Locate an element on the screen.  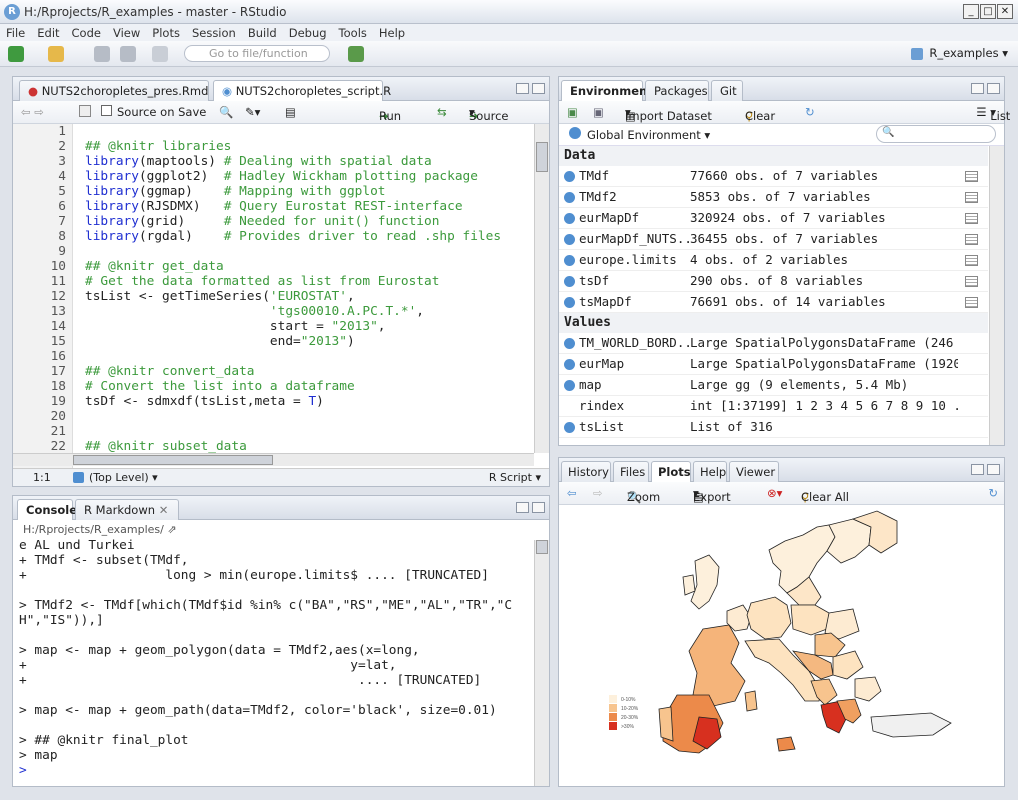
env-row: tsDf 290 obs. of 8 variables is located at coordinates (773, 281).